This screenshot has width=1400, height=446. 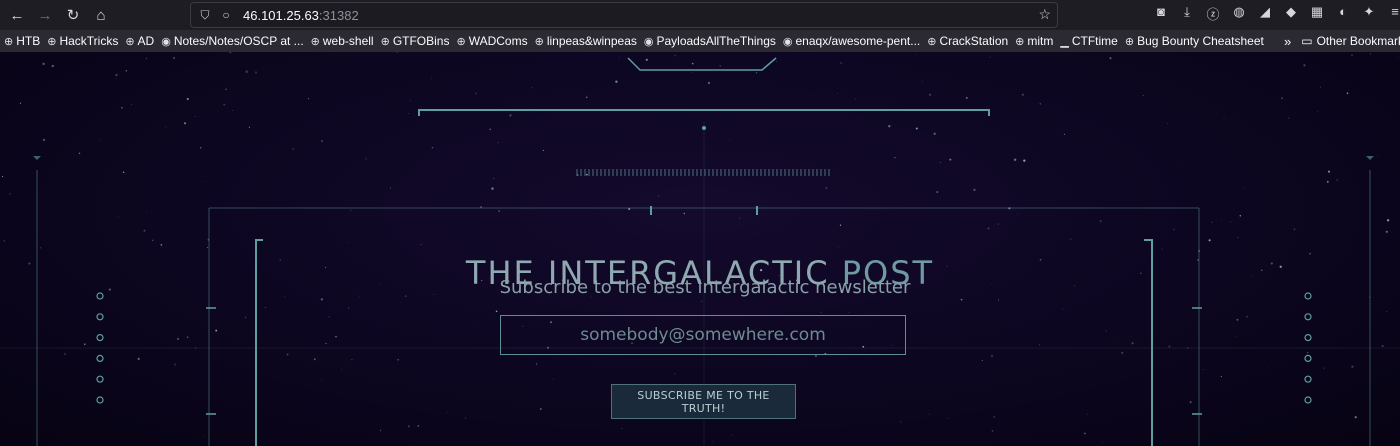 What do you see at coordinates (1094, 41) in the screenshot?
I see `bookmark-label: CTFtime` at bounding box center [1094, 41].